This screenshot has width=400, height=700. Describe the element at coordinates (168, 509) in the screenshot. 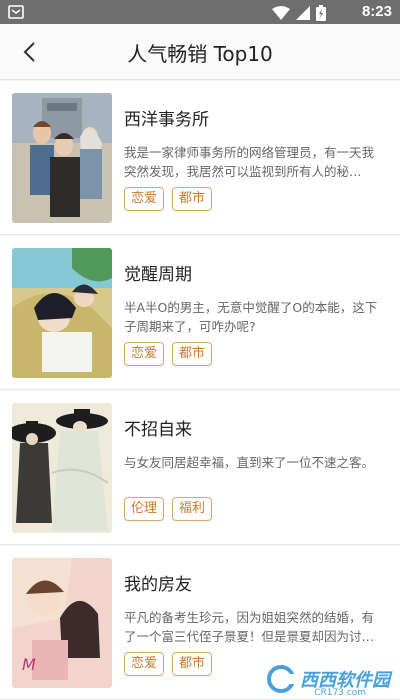

I see `tag-list: 伦理 福利` at that location.